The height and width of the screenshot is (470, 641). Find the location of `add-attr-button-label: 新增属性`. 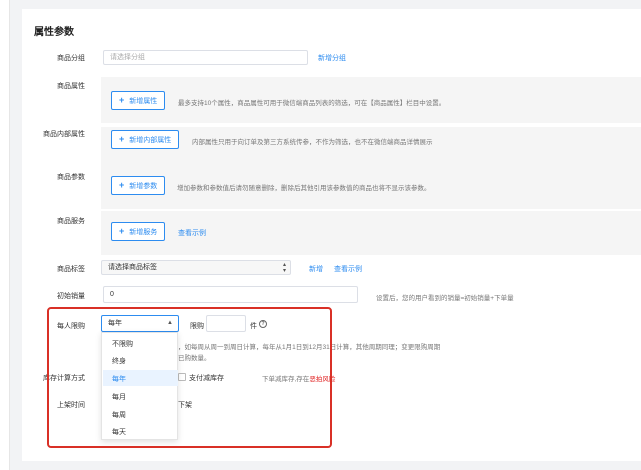

add-attr-button-label: 新增属性 is located at coordinates (143, 101).